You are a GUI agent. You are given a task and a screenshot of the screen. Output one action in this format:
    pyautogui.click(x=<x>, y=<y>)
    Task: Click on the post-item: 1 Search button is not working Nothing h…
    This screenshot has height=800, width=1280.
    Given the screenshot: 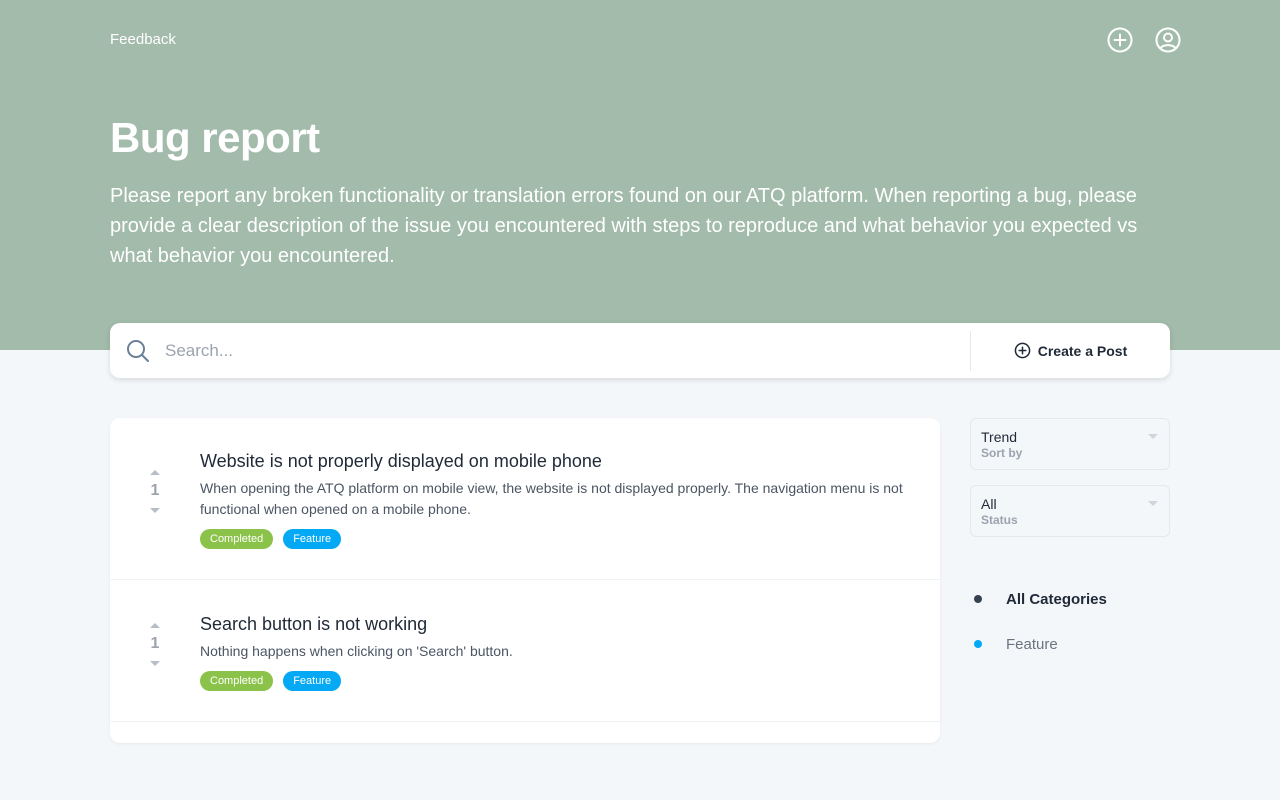 What is the action you would take?
    pyautogui.click(x=525, y=651)
    